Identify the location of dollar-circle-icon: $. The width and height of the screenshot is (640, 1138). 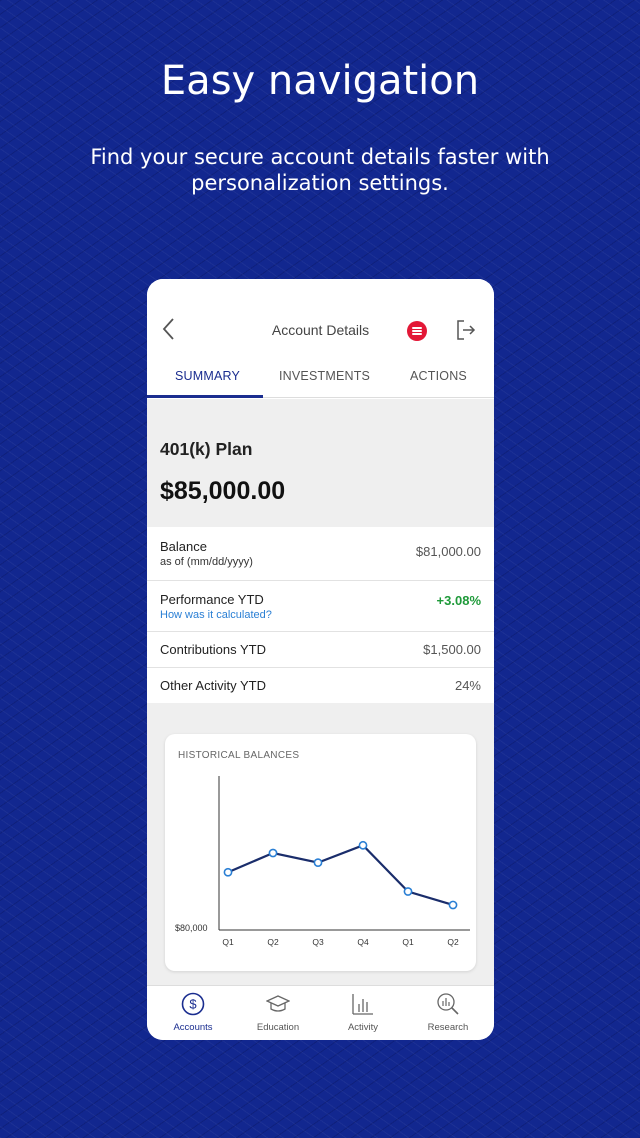
(193, 1004).